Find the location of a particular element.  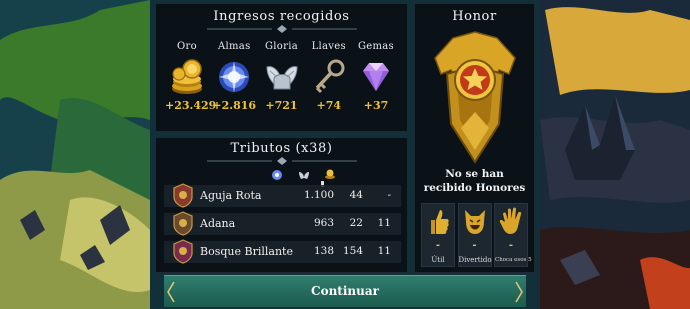

resource-gold: Oro +23.429 is located at coordinates (191, 76).